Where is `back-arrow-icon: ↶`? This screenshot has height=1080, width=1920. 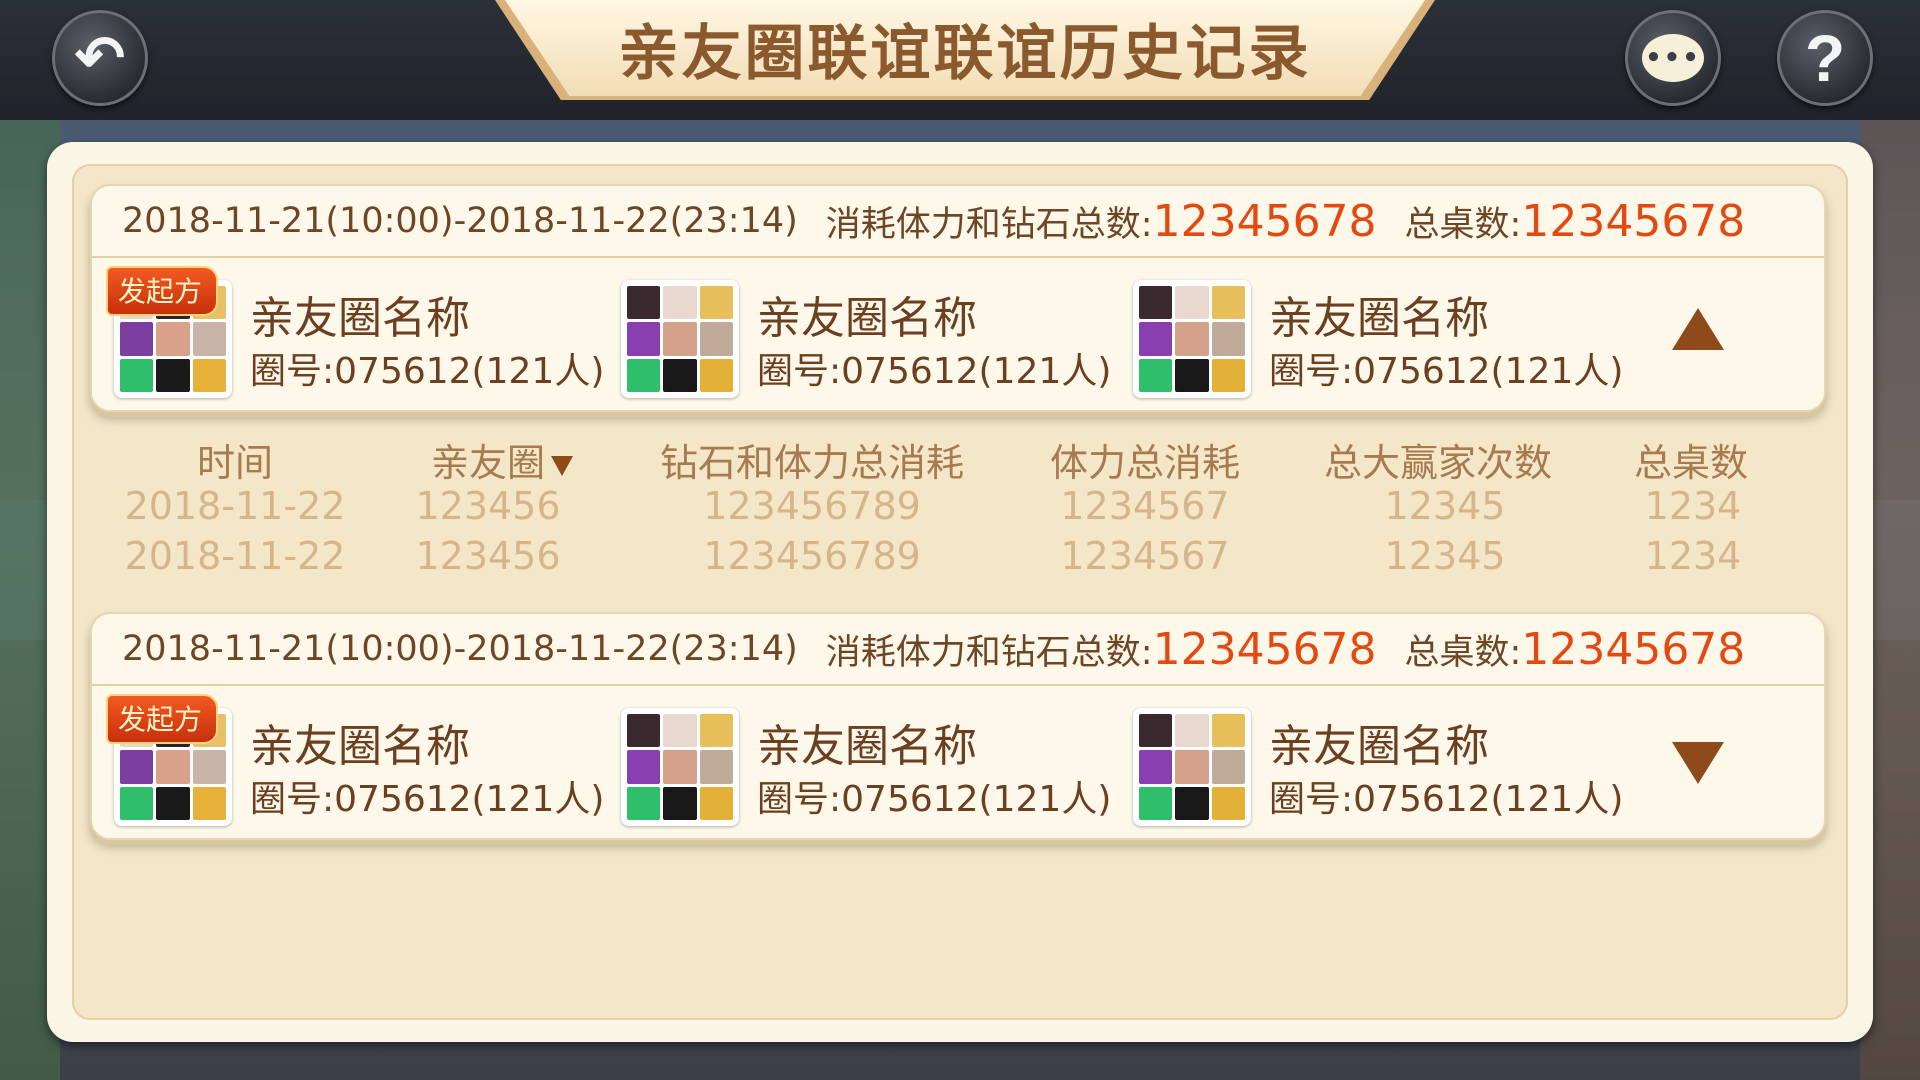
back-arrow-icon: ↶ is located at coordinates (100, 57).